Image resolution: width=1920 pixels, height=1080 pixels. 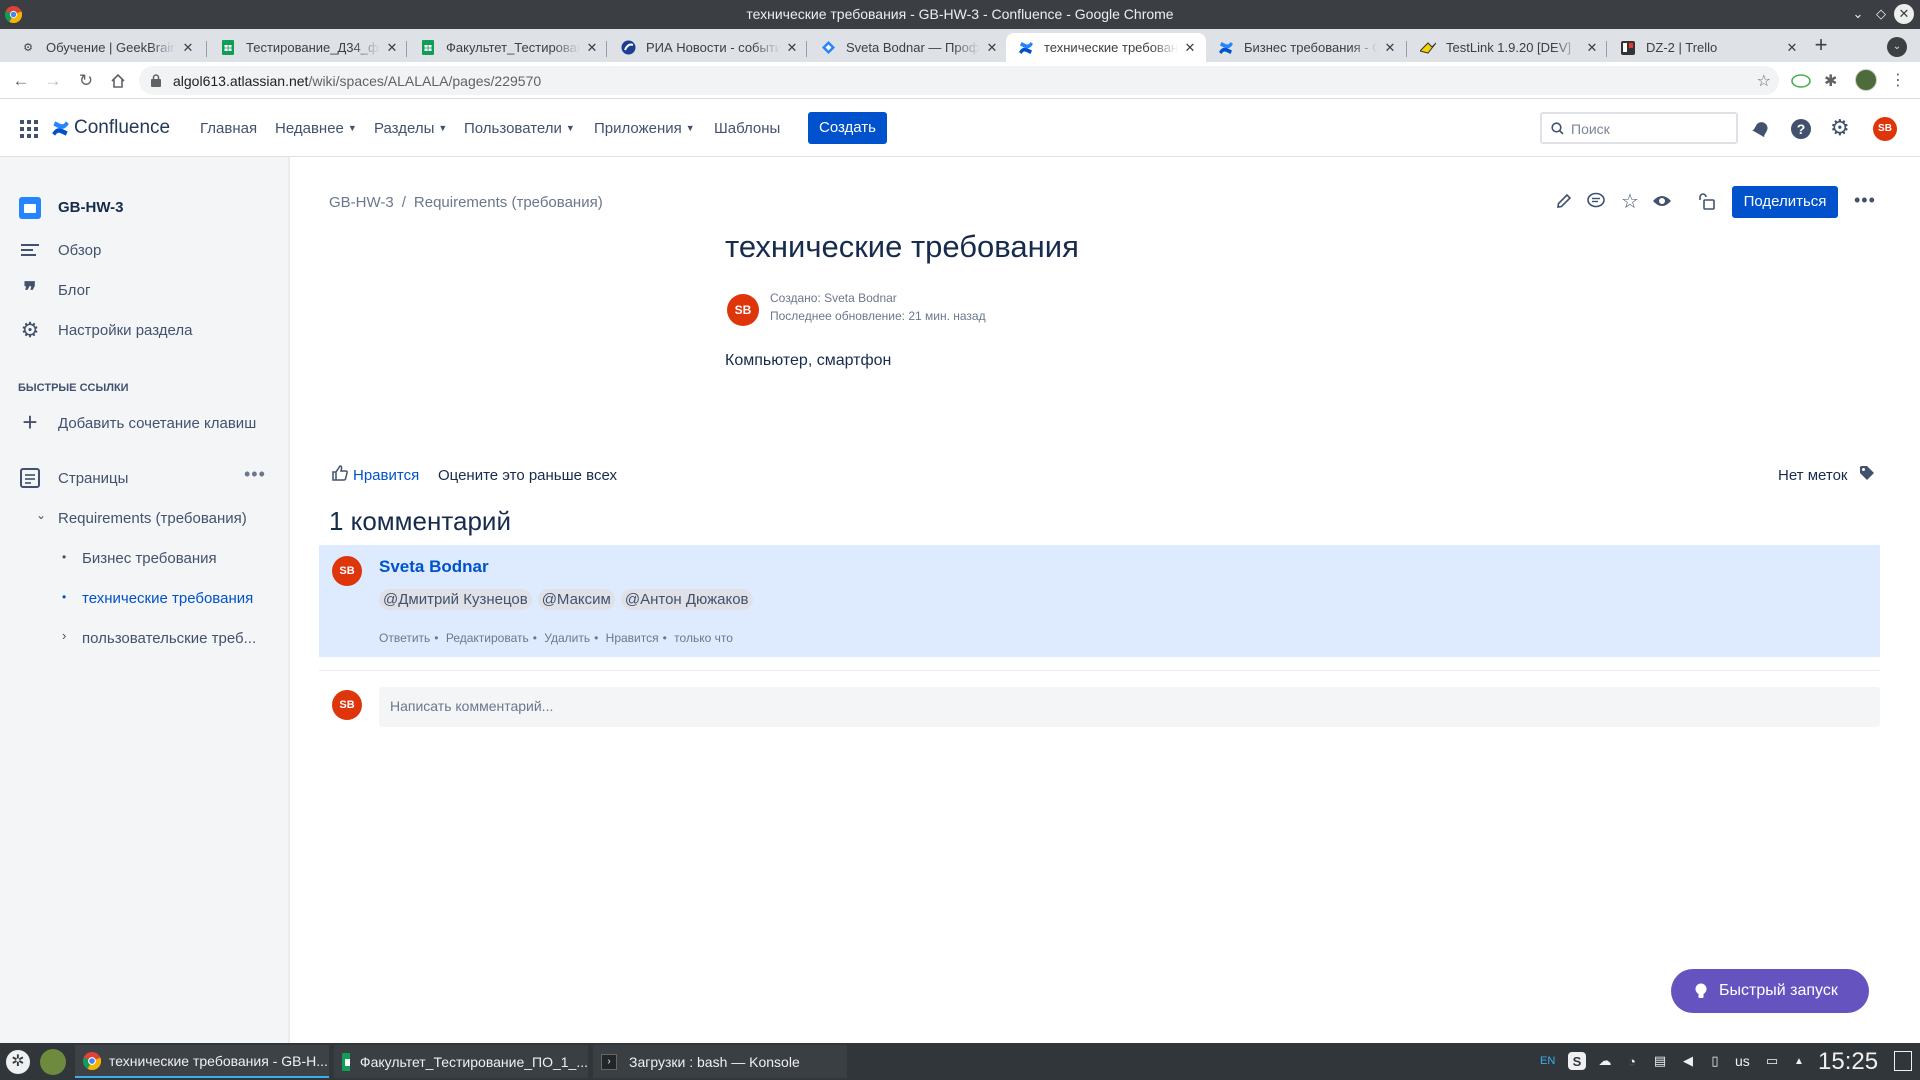 I want to click on chevron-right-icon: ›, so click(x=64, y=635).